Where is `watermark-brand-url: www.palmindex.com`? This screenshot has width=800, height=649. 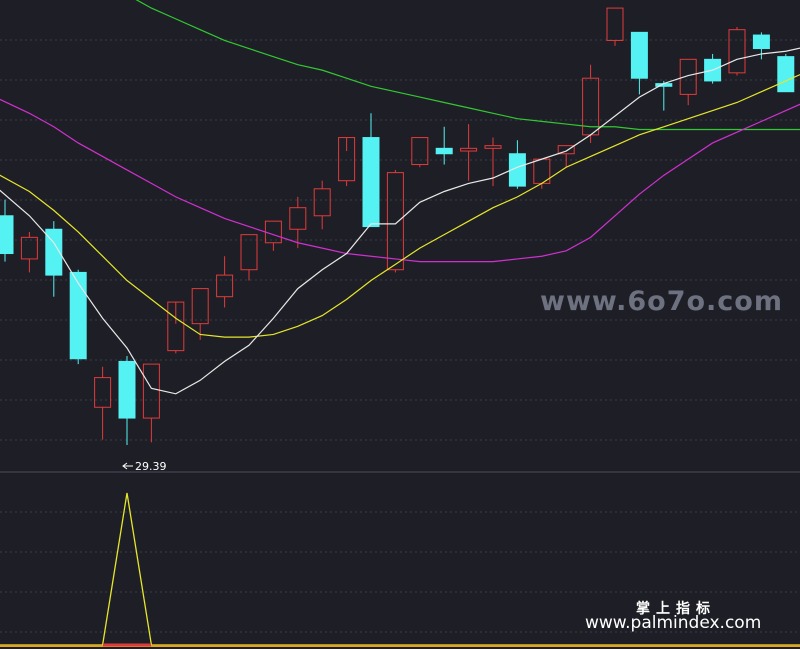 watermark-brand-url: www.palmindex.com is located at coordinates (673, 623).